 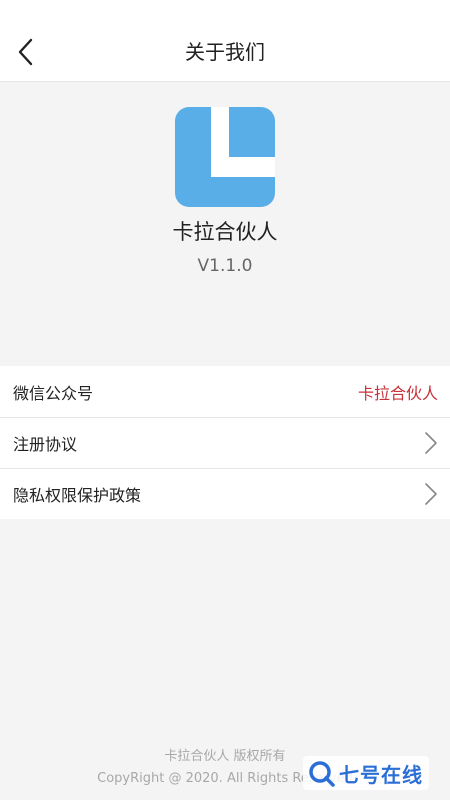 What do you see at coordinates (322, 774) in the screenshot?
I see `watermark-logo-icon` at bounding box center [322, 774].